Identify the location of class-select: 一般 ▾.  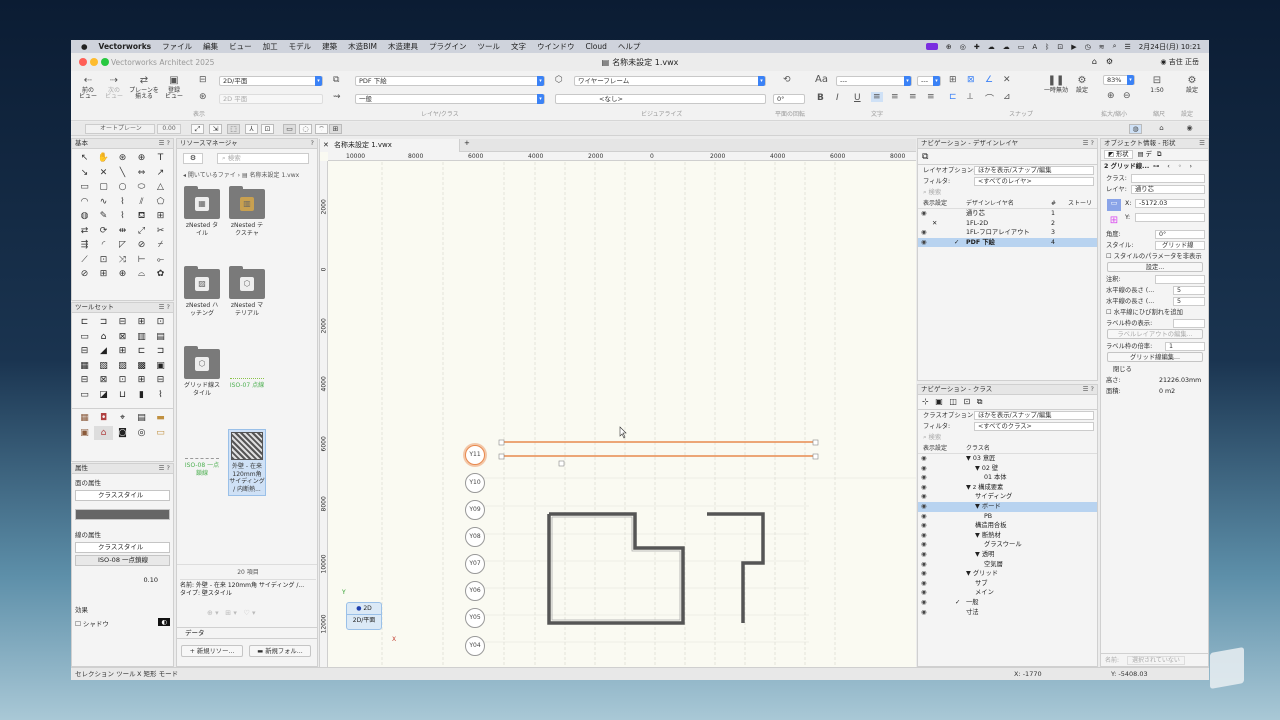
(450, 99).